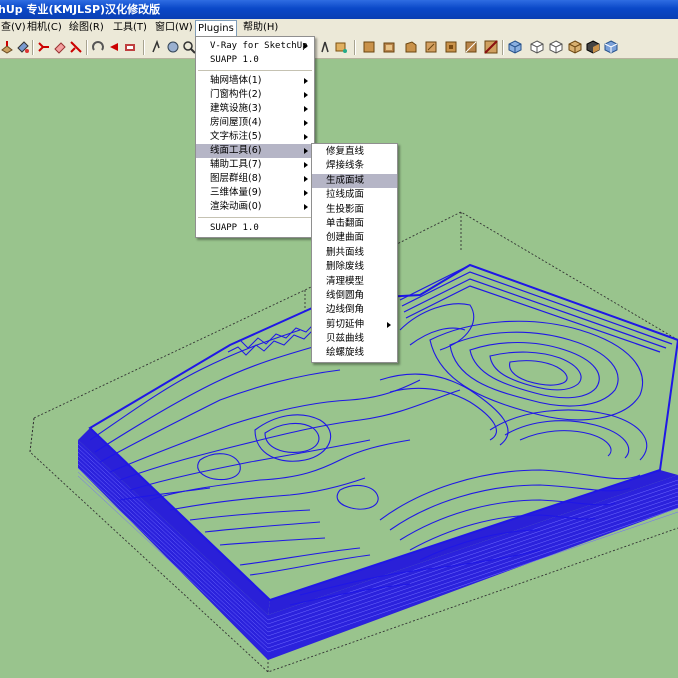 This screenshot has width=678, height=678. Describe the element at coordinates (60, 47) in the screenshot. I see `eraser-icon` at that location.